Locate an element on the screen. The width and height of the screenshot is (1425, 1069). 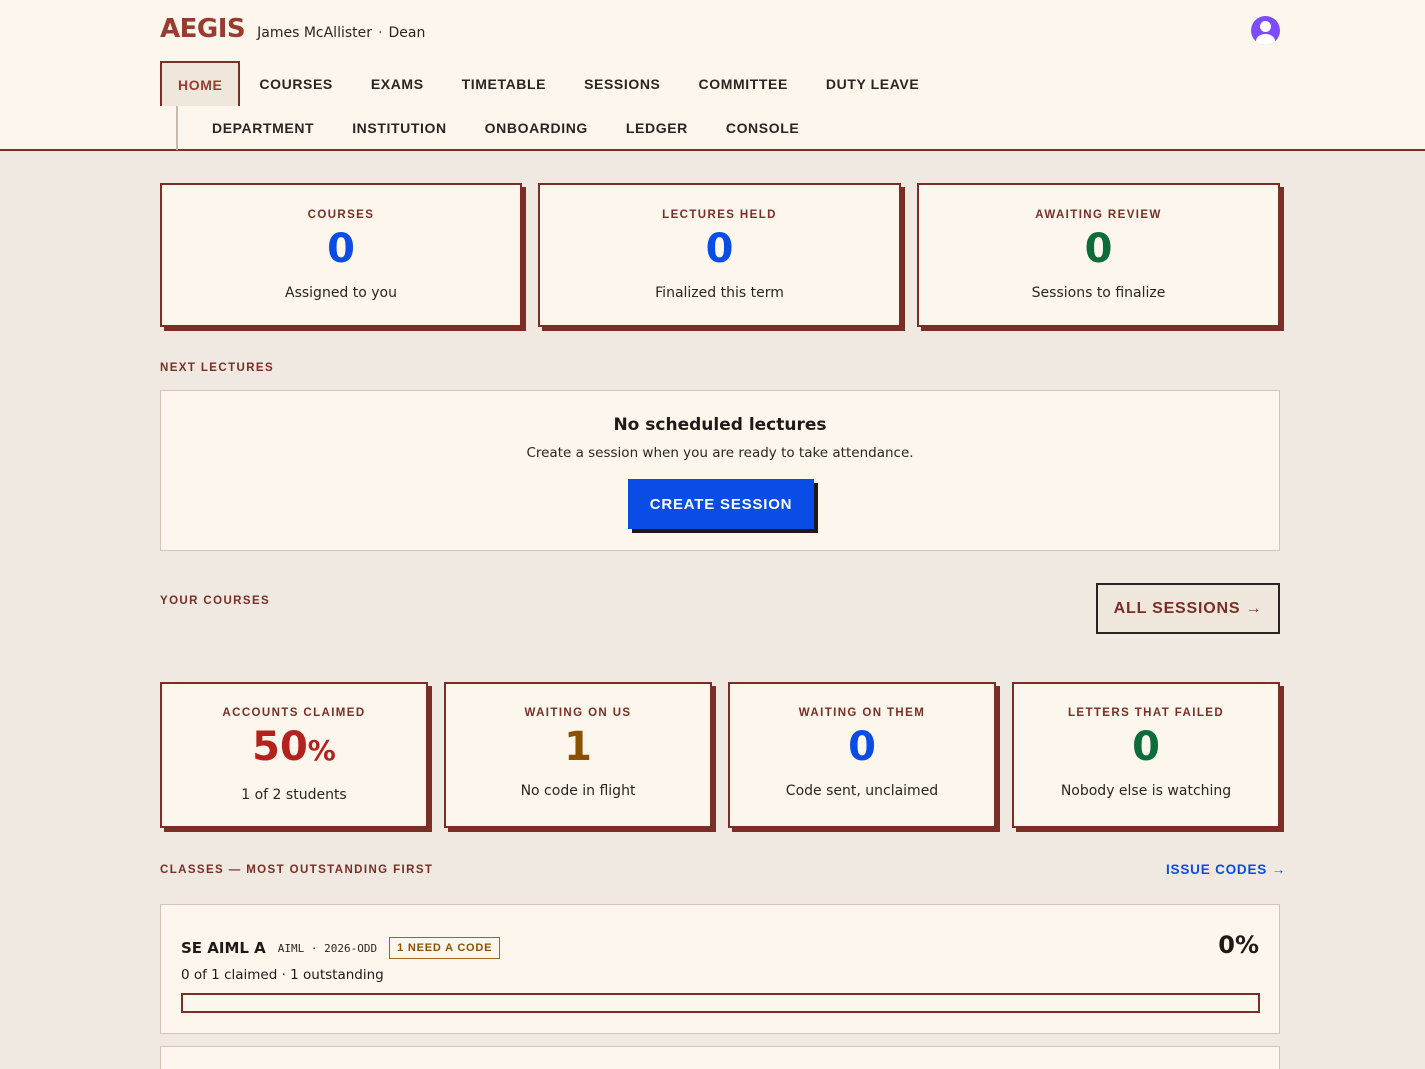
need-code-badge: 1 NEED A CODE is located at coordinates (445, 948).